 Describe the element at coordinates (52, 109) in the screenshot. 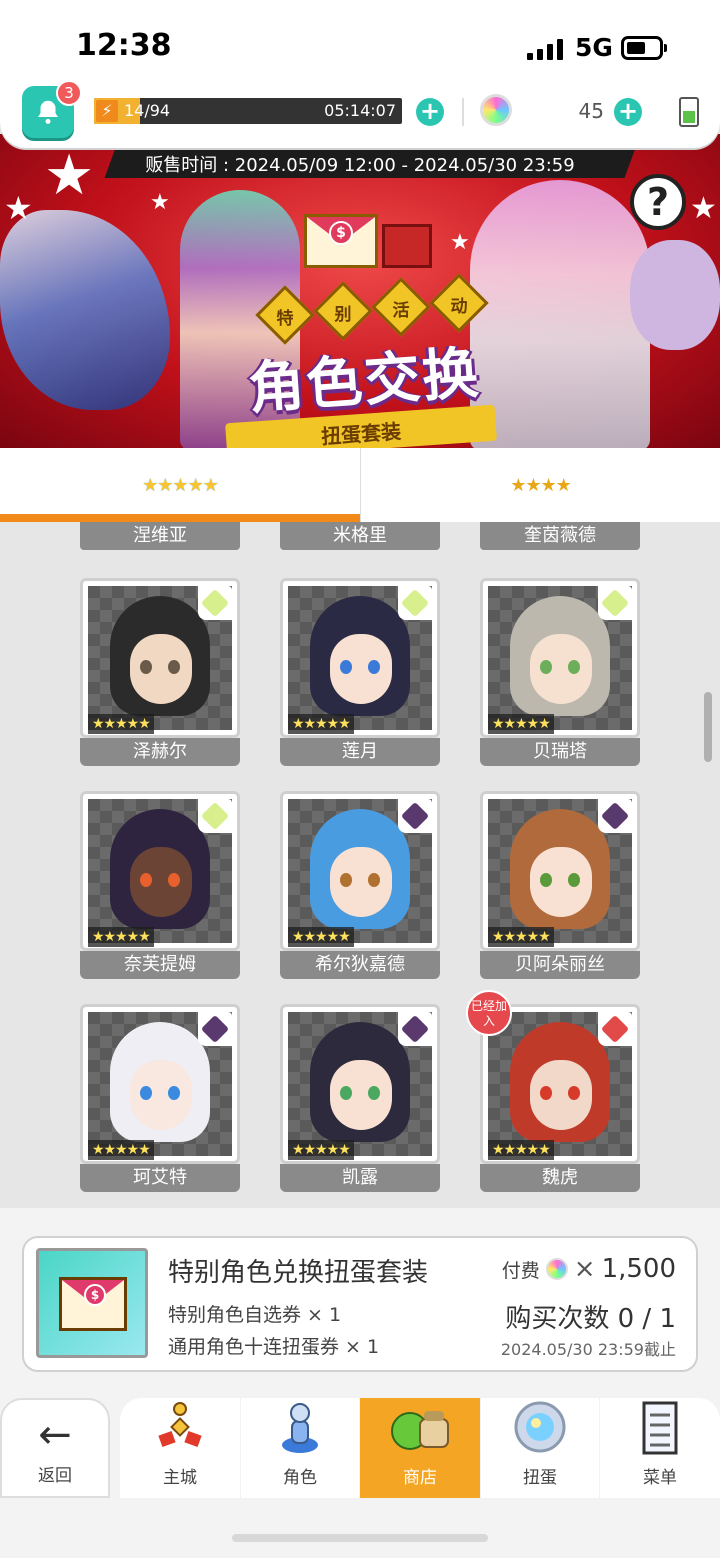

I see `notification-button: 3` at that location.